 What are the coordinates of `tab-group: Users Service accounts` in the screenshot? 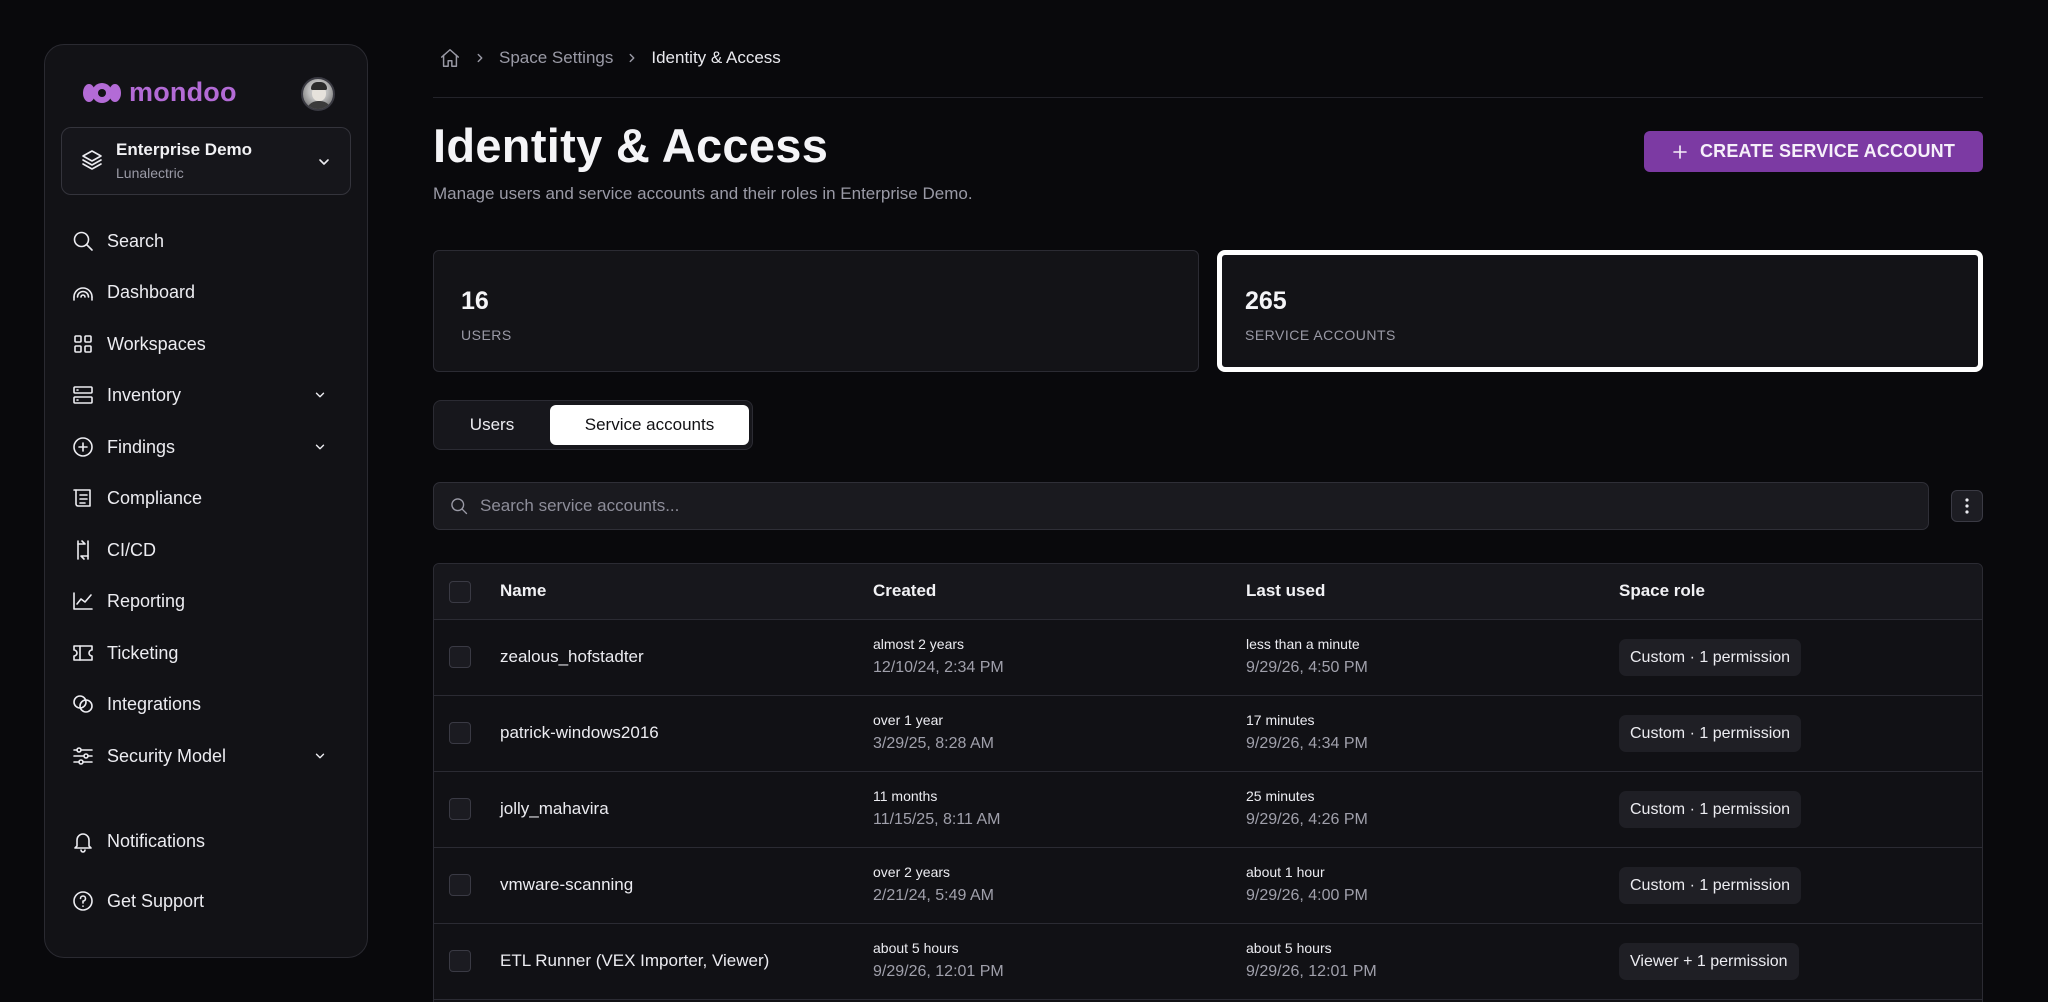 It's located at (593, 425).